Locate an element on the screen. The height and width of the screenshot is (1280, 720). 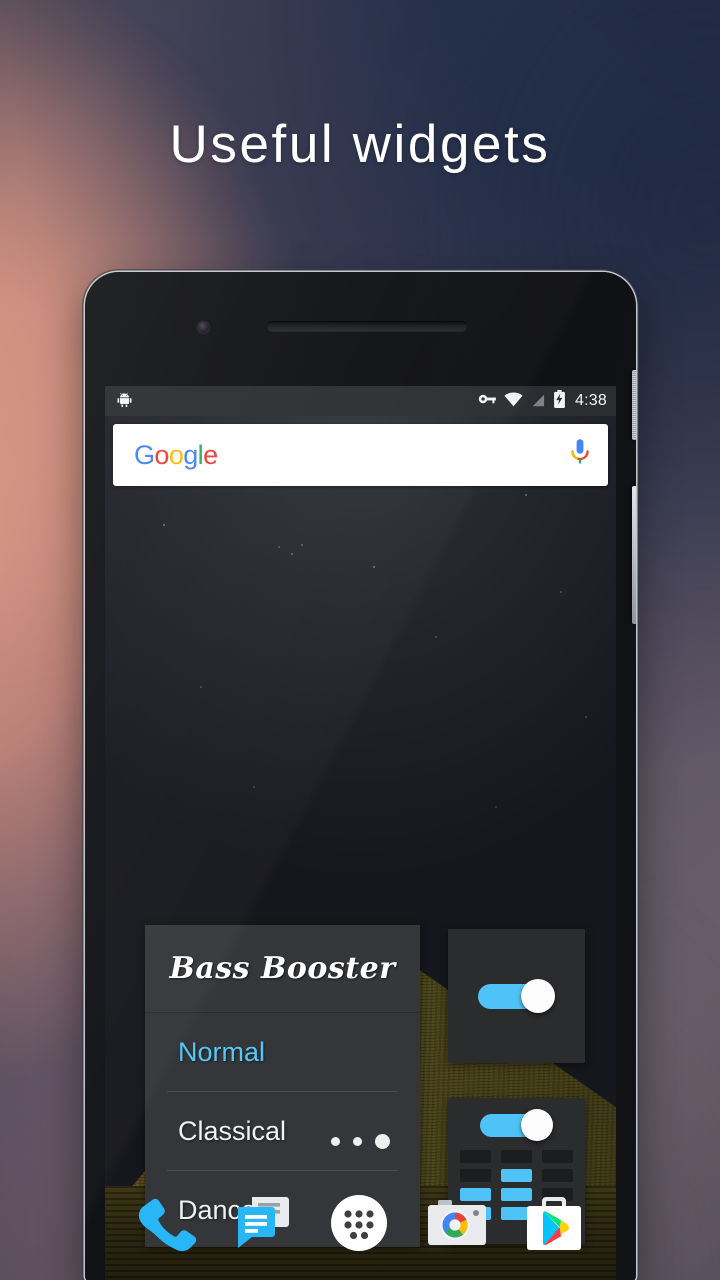
app-drawer-icon is located at coordinates (360, 1224).